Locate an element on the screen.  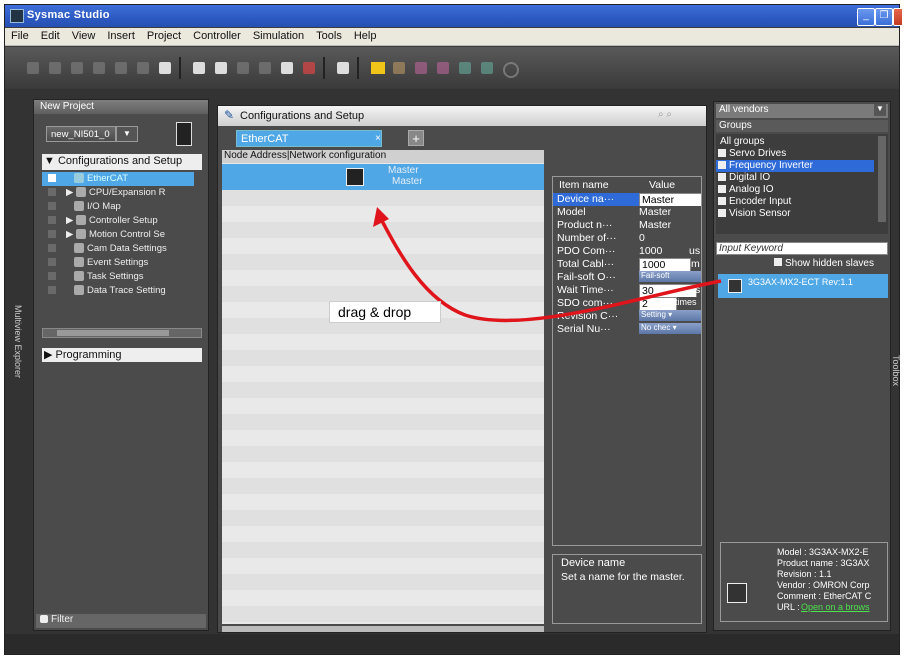
drag-drop-arrow is located at coordinates (547, 265).